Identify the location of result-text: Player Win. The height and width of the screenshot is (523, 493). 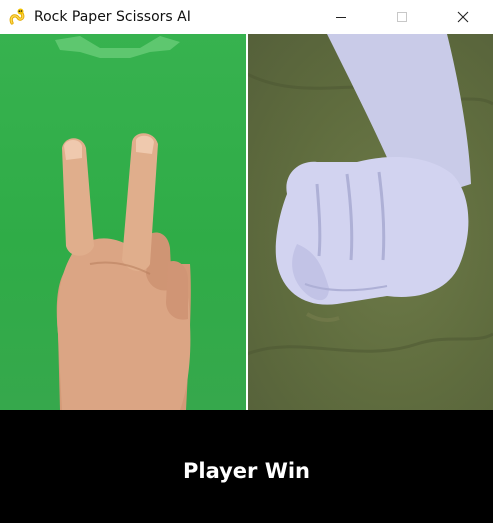
(246, 471).